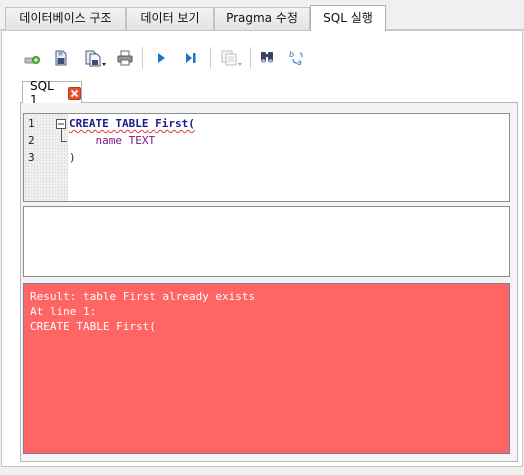 The height and width of the screenshot is (475, 524). I want to click on svg-text: a, so click(299, 62).